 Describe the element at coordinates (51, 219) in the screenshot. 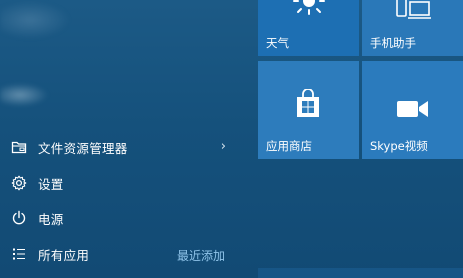

I see `menu-item-label: 电源` at that location.